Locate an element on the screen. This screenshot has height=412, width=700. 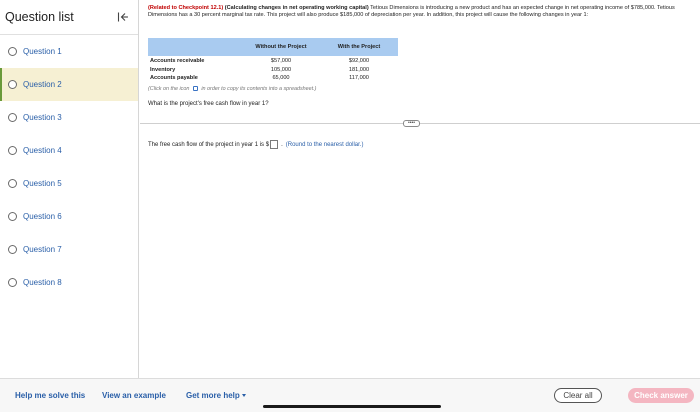
table-row: Inventory 105,000 181,000 is located at coordinates (273, 70).